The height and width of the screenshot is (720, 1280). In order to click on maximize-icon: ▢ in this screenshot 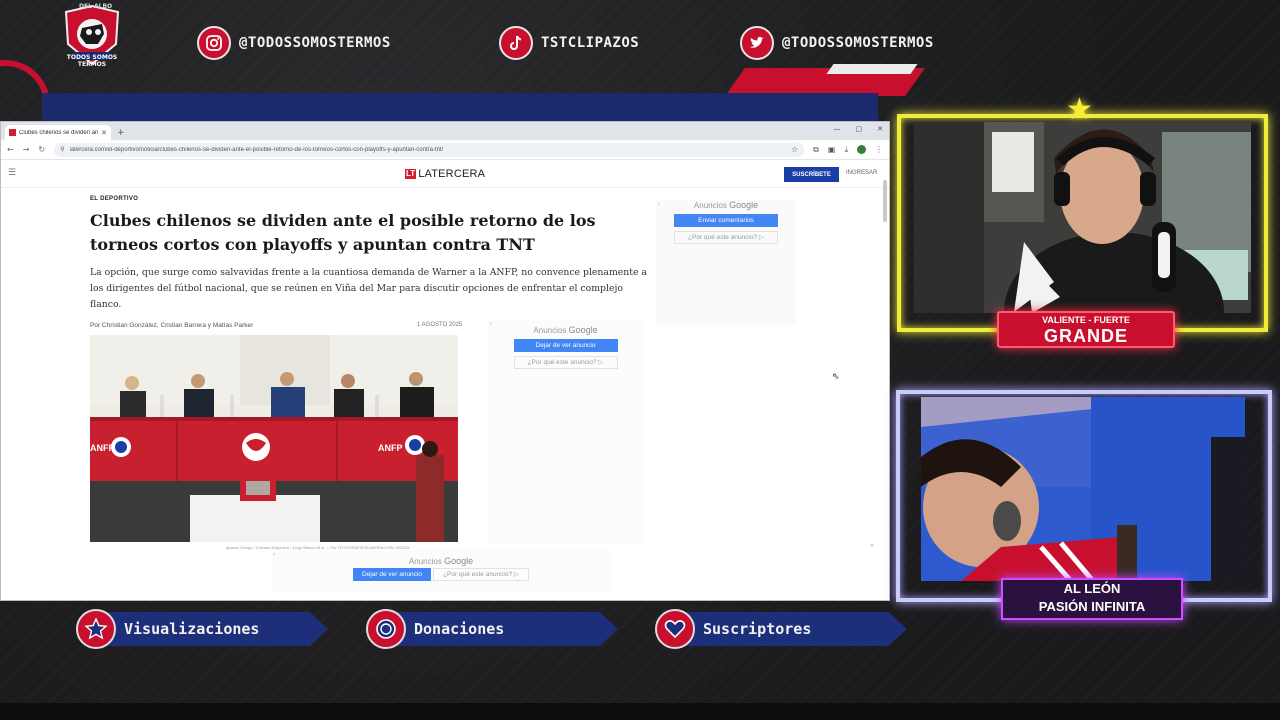, I will do `click(859, 129)`.